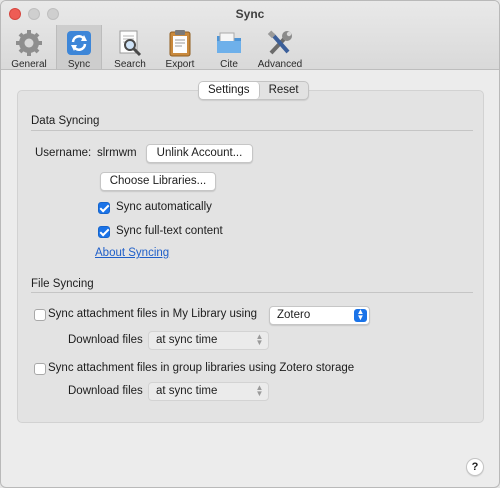 The width and height of the screenshot is (500, 488). I want to click on toolbar-sync: Sync, so click(79, 47).